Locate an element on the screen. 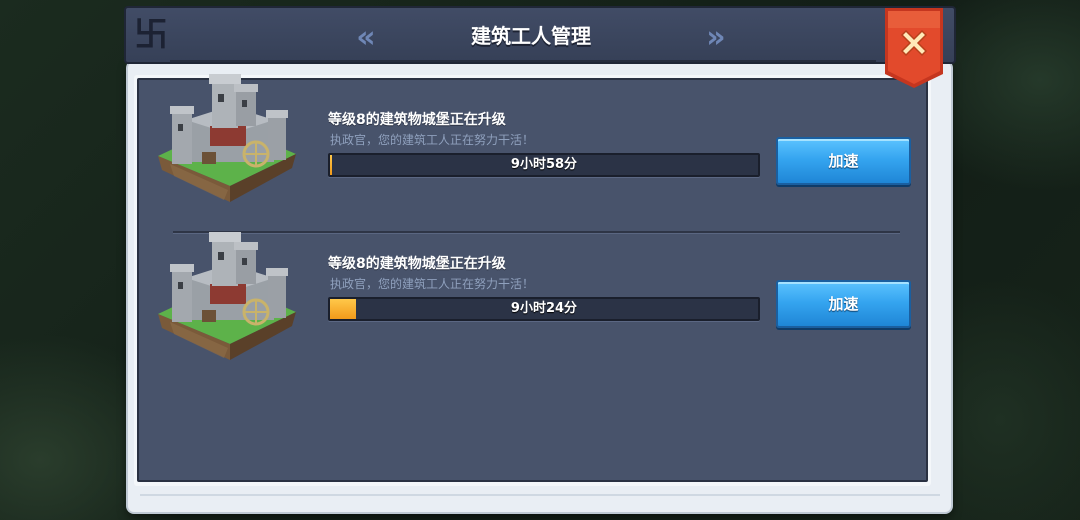  dialog-header: 卐 « 建筑工人管理 » is located at coordinates (540, 35).